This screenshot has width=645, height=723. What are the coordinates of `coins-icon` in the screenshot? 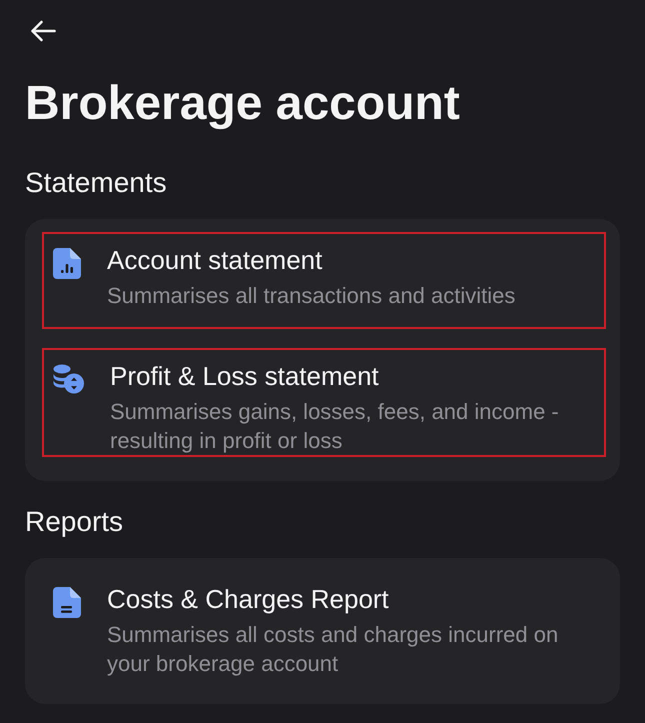 It's located at (68, 379).